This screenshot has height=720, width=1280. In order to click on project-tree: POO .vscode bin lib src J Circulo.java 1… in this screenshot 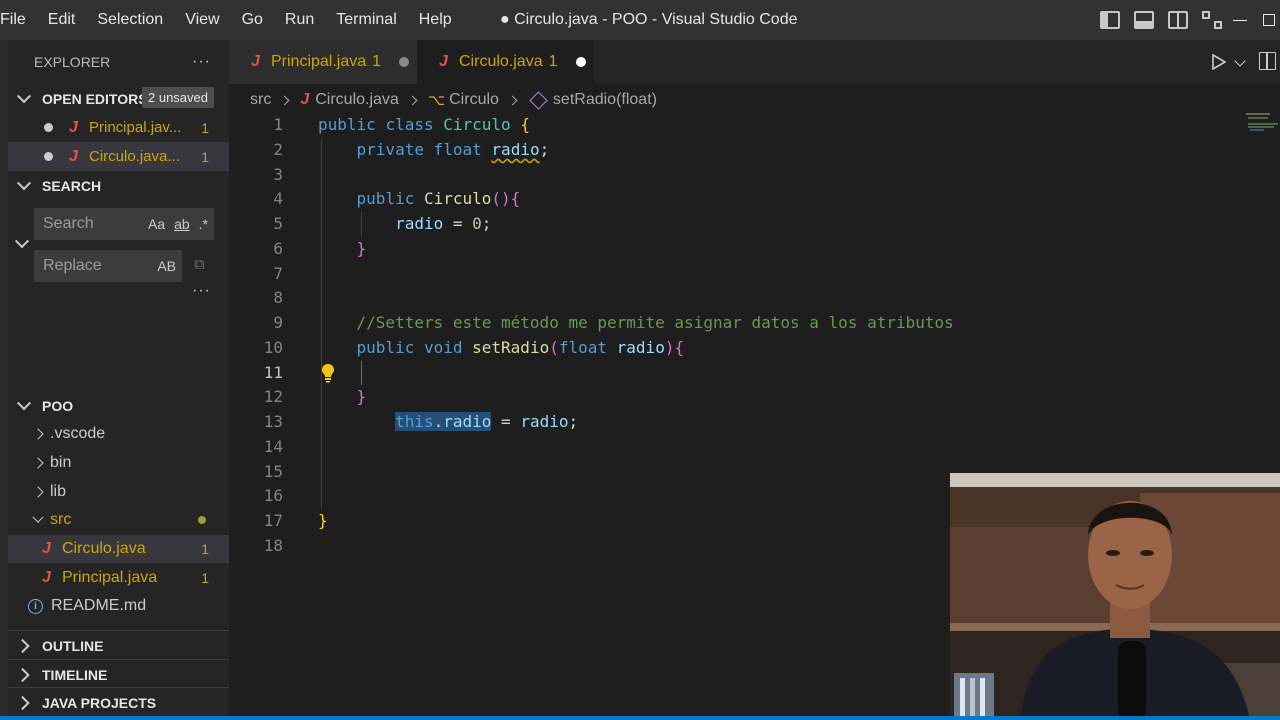, I will do `click(118, 506)`.